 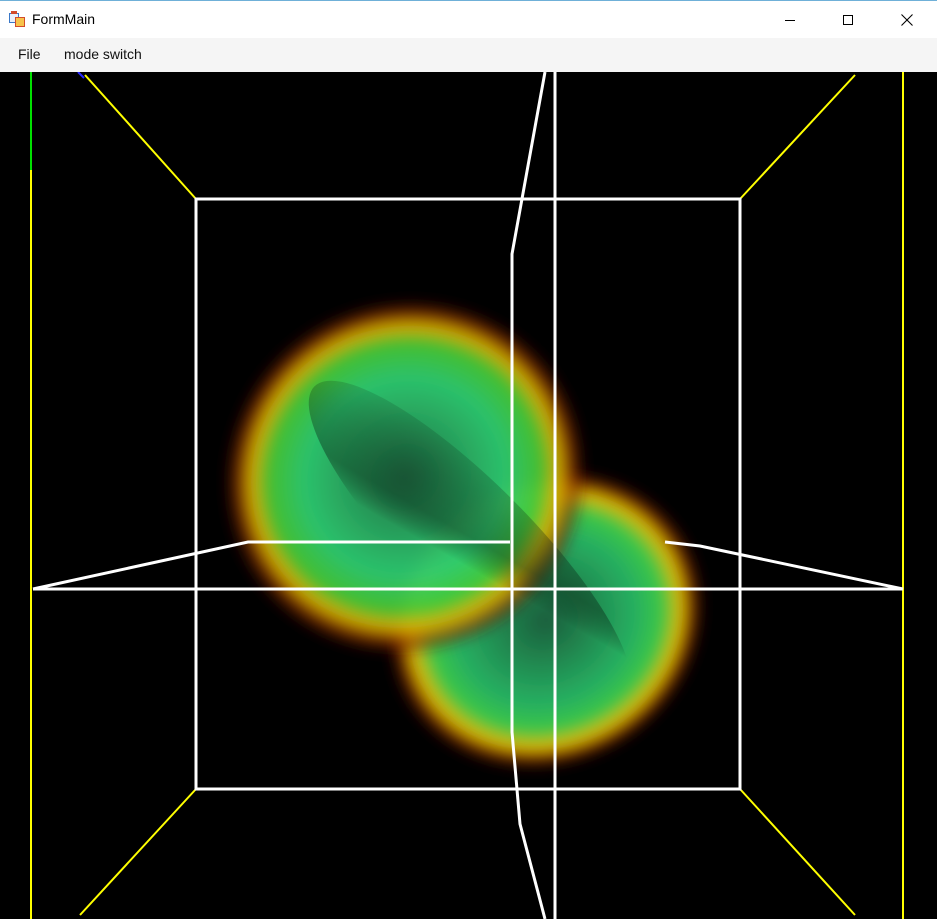 What do you see at coordinates (468, 55) in the screenshot?
I see `menu-bar: File mode switch` at bounding box center [468, 55].